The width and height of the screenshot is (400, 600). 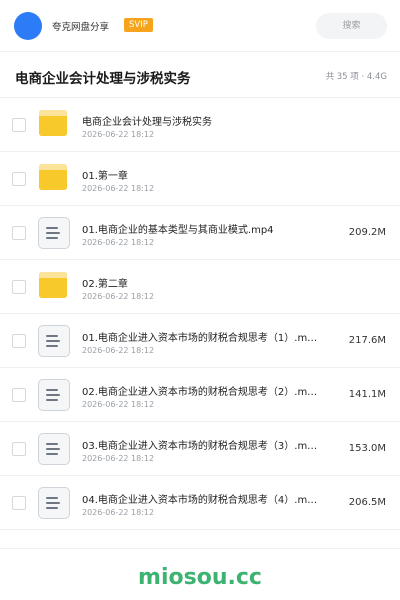 What do you see at coordinates (367, 232) in the screenshot?
I see `file-size: 209.2M` at bounding box center [367, 232].